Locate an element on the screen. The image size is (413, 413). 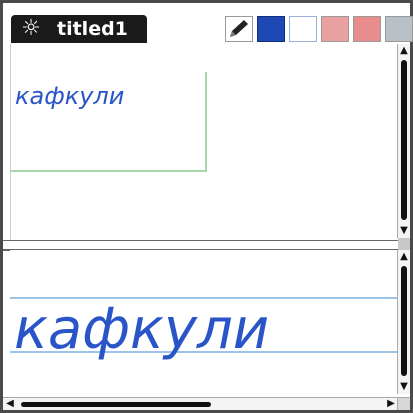
writing-scroll-thumb is located at coordinates (404, 321).